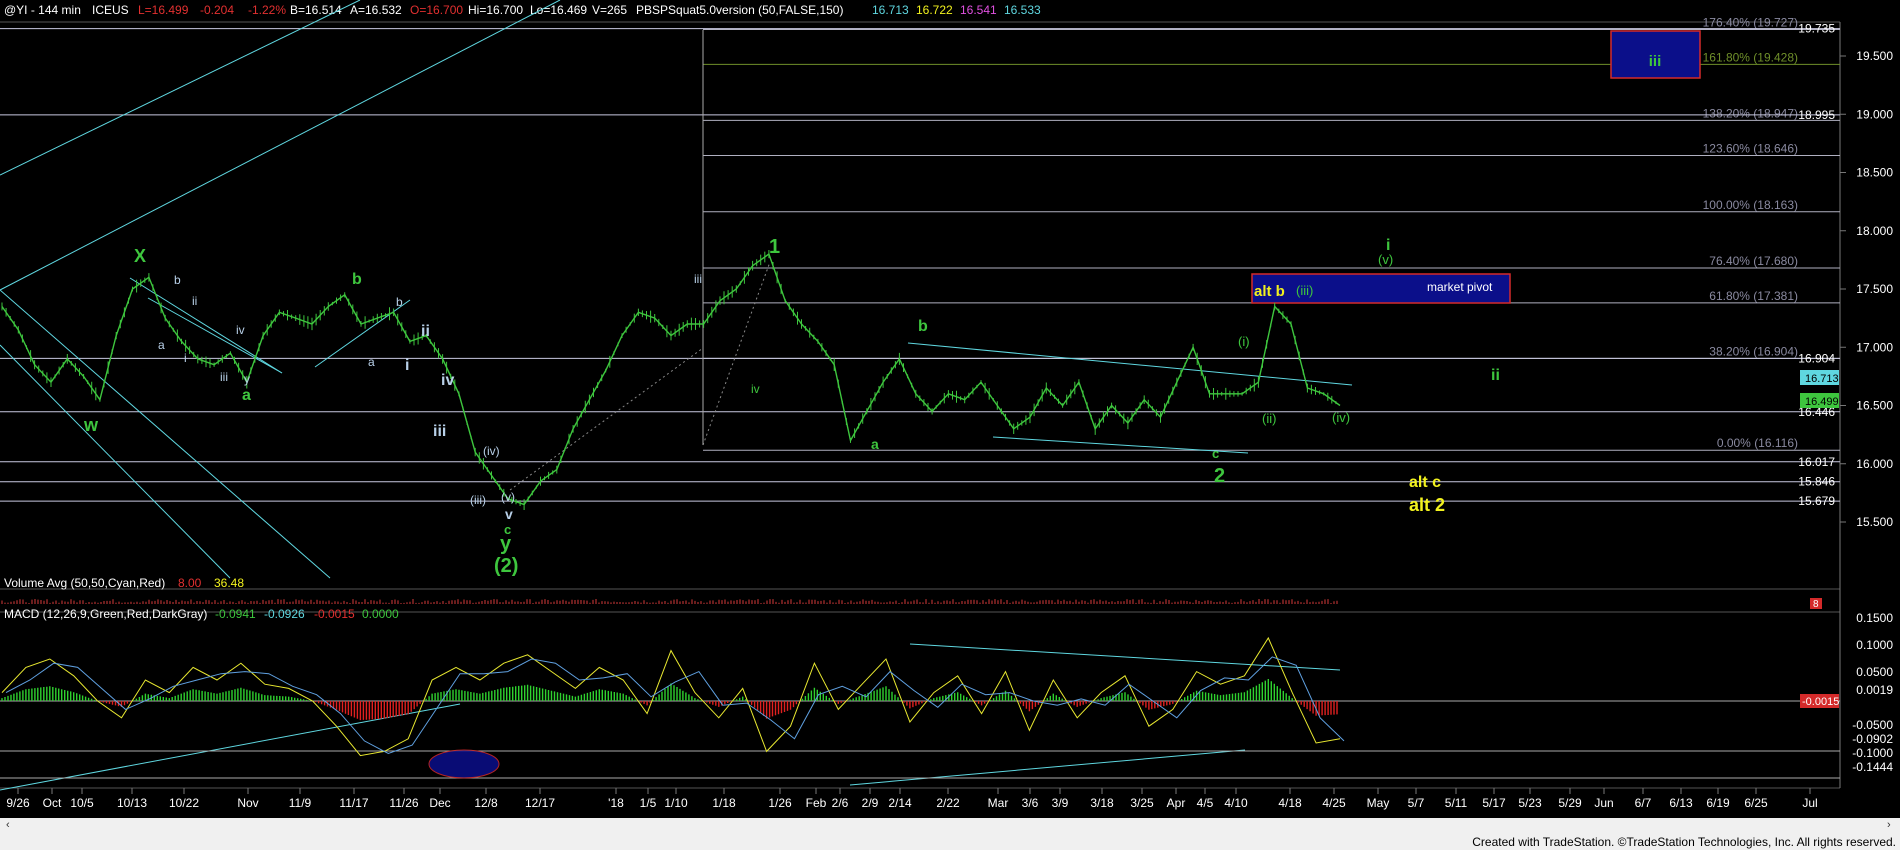  I want to click on x-tick-label-39: 6/7, so click(1643, 803).